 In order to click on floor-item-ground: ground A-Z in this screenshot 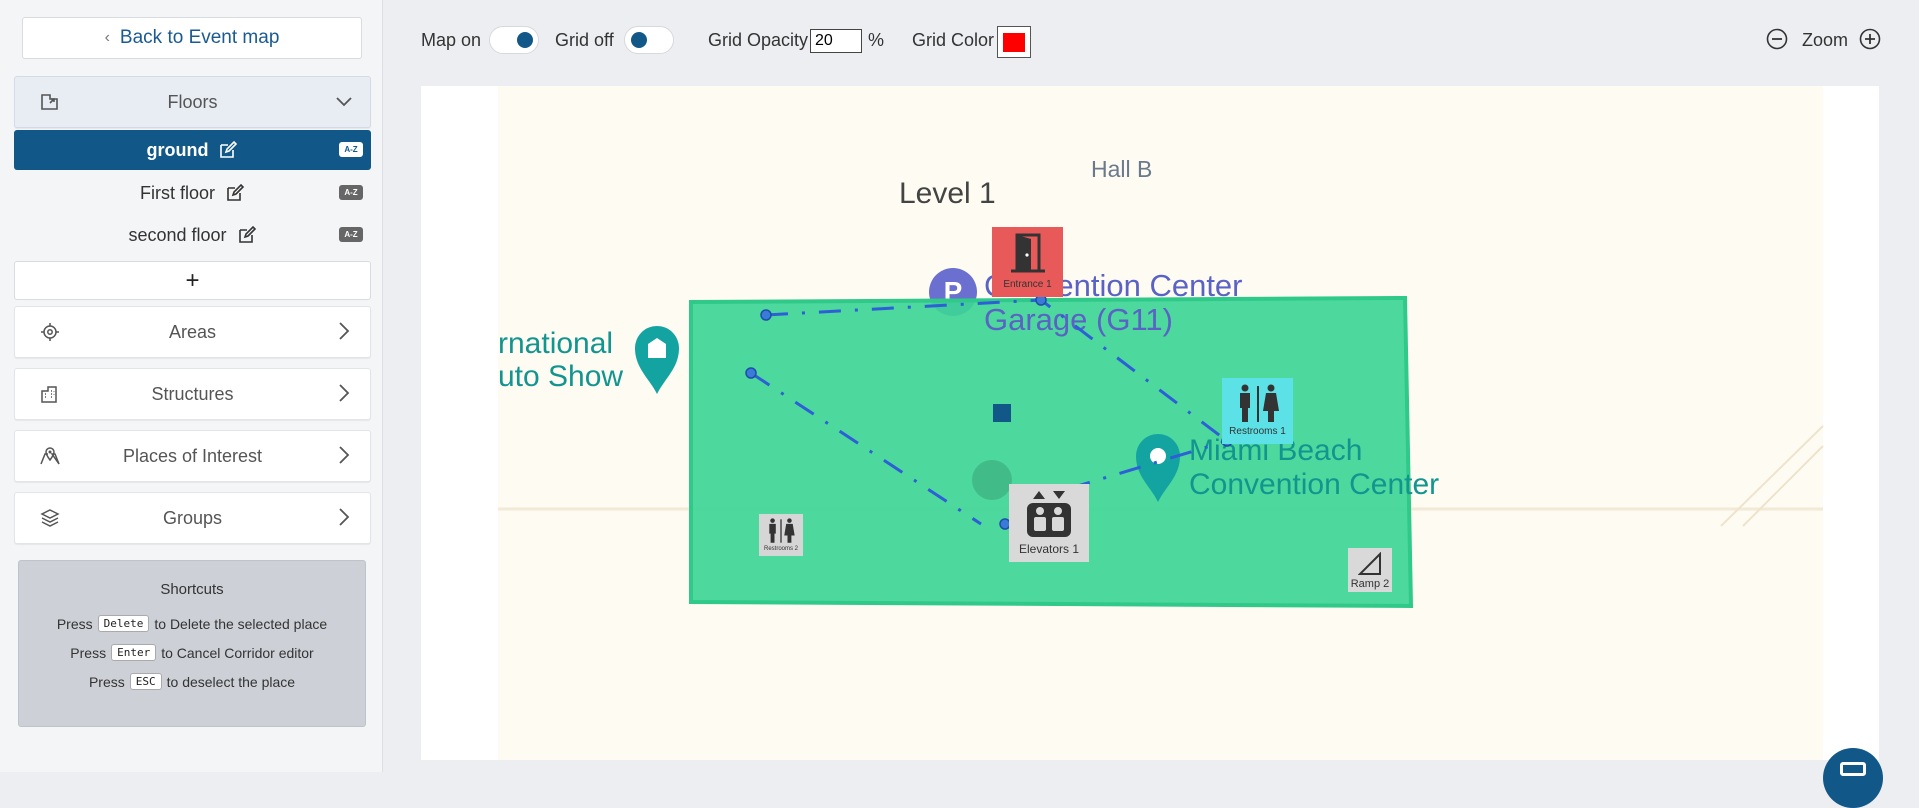, I will do `click(192, 150)`.